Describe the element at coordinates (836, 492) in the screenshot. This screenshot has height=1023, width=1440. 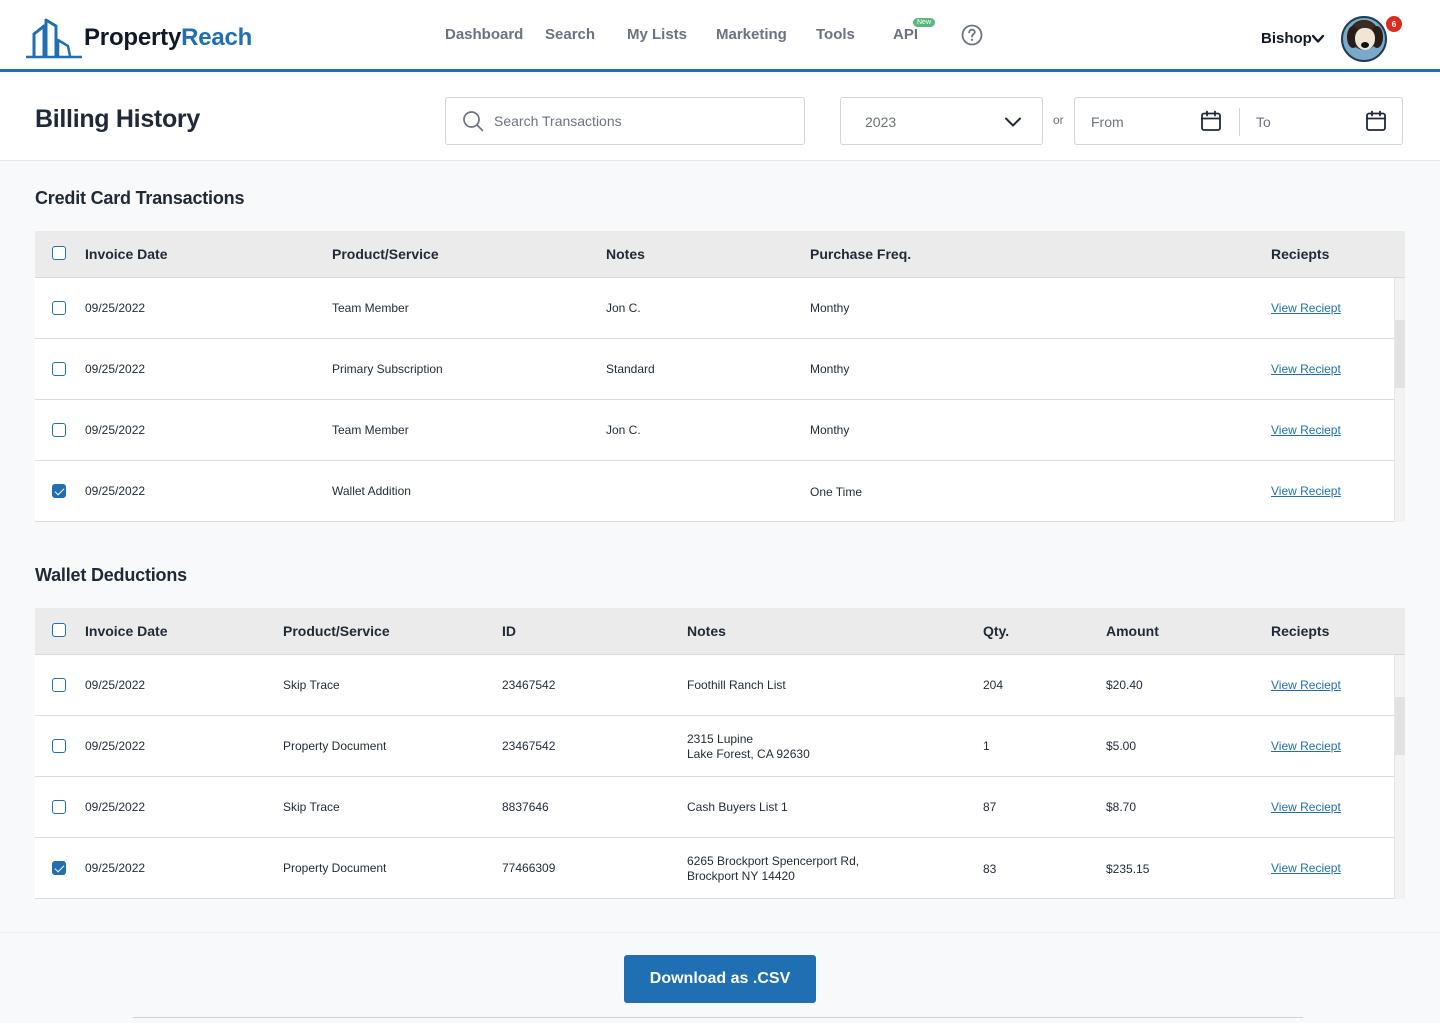
I see `purchase-freq: One Time` at that location.